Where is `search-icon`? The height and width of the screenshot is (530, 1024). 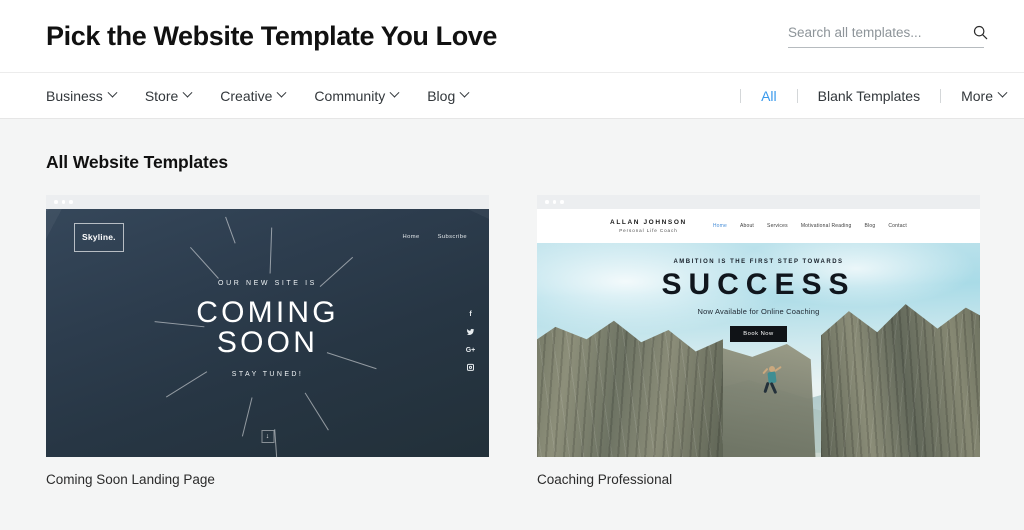
search-icon is located at coordinates (980, 32).